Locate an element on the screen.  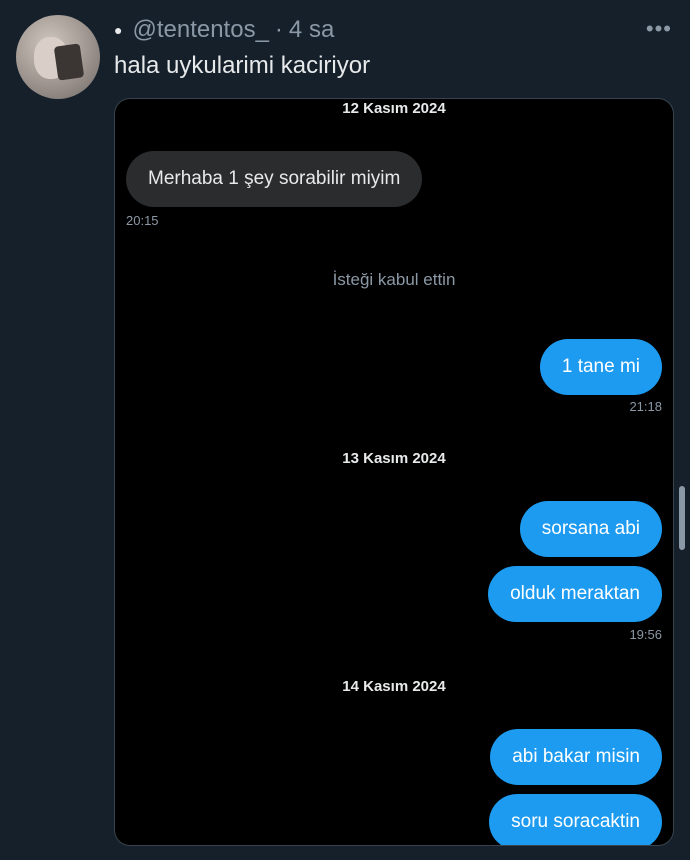
avatar is located at coordinates (58, 57).